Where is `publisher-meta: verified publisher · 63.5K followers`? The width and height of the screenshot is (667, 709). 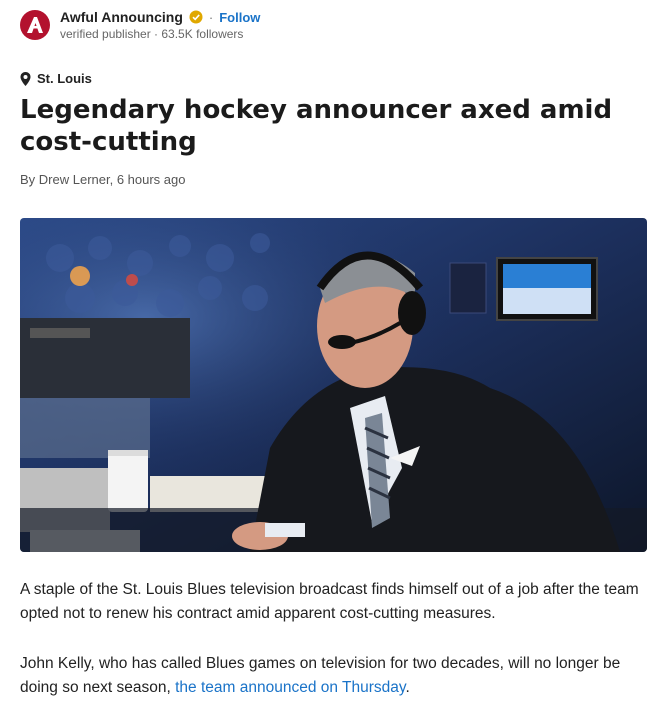 publisher-meta: verified publisher · 63.5K followers is located at coordinates (152, 34).